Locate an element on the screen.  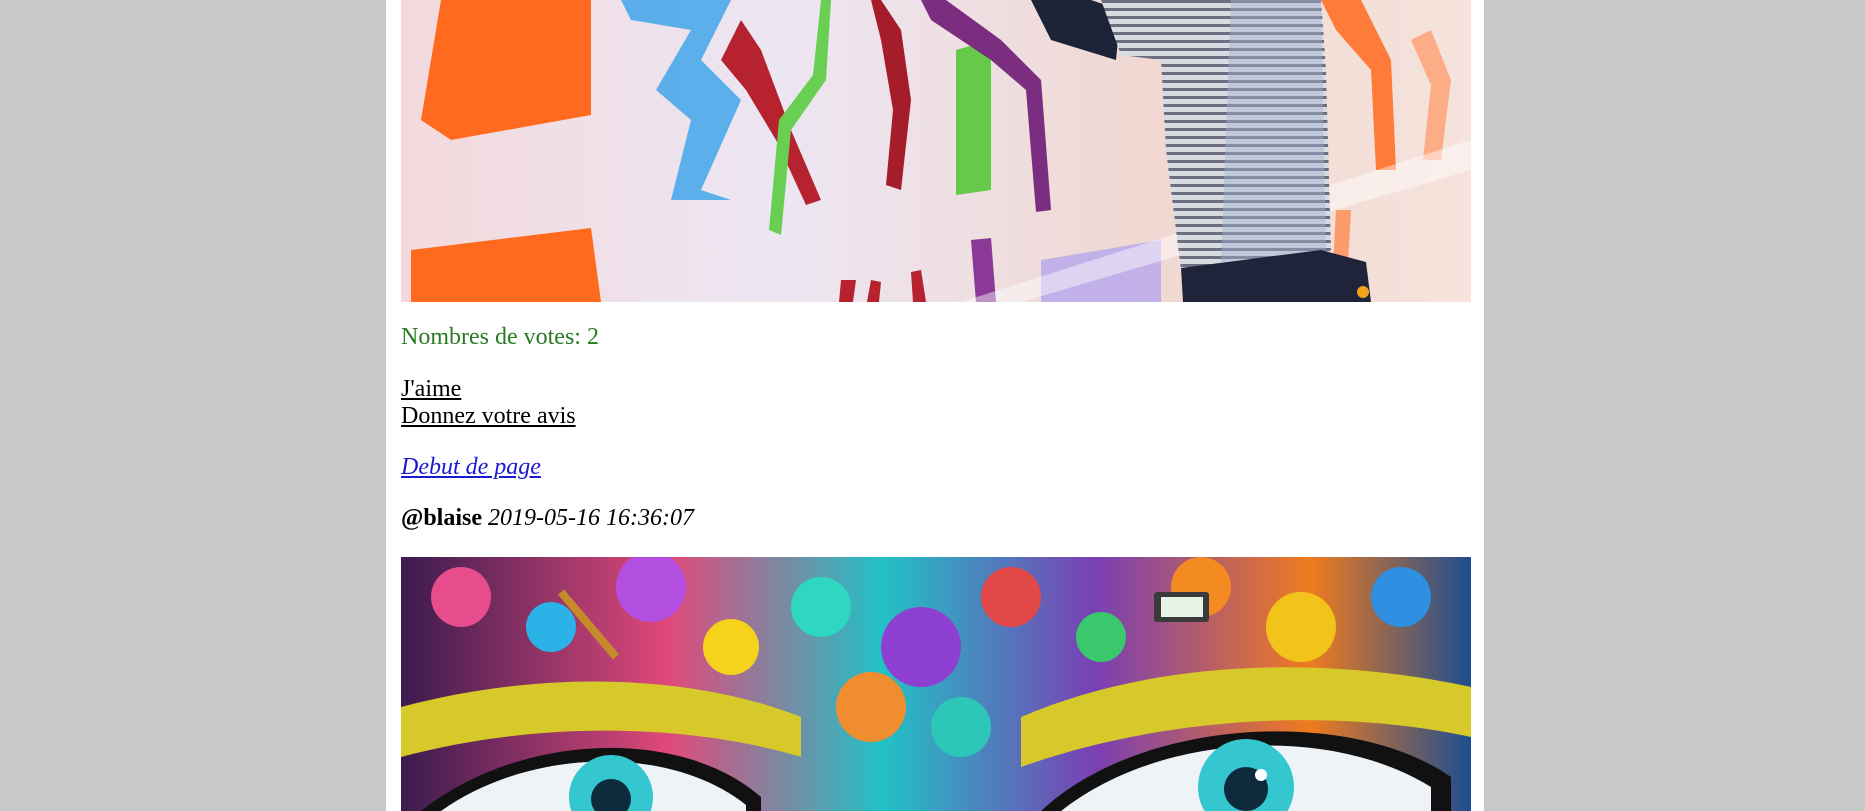
post-author: @blaise is located at coordinates (441, 518).